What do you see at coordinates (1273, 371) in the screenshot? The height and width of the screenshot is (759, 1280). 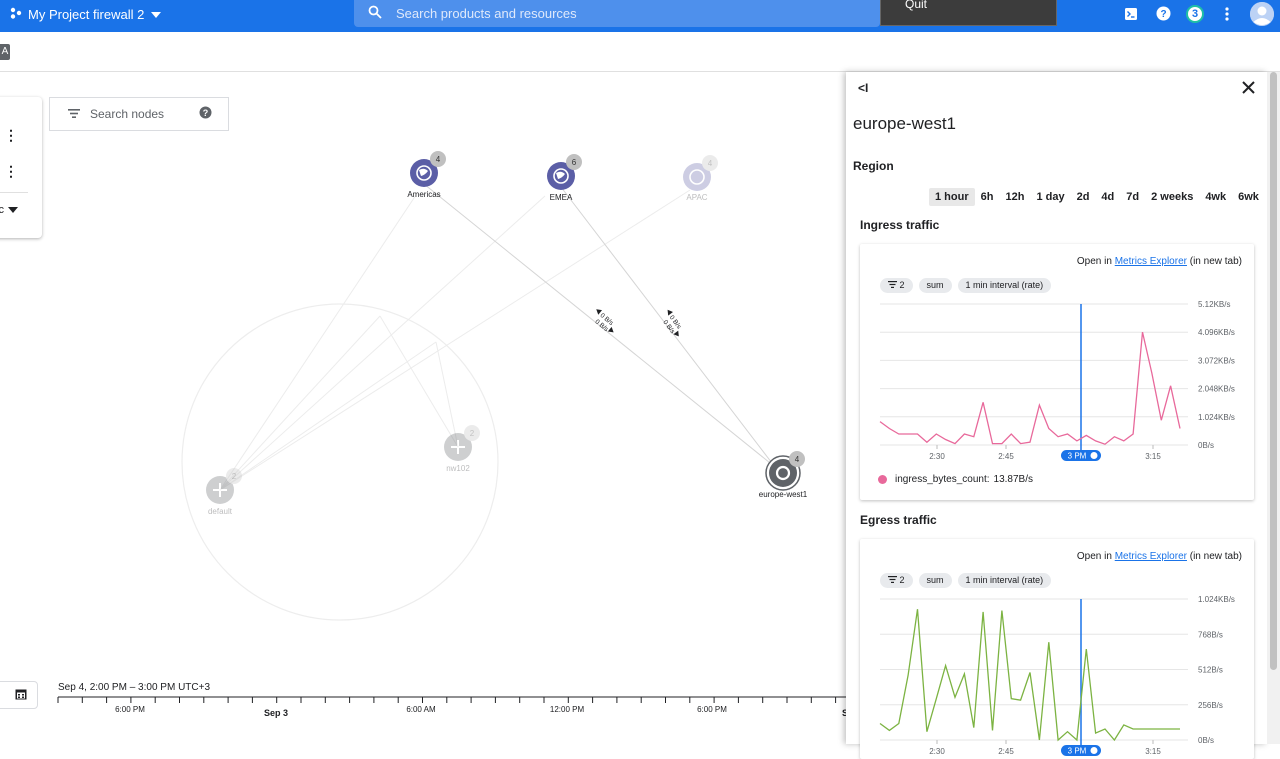 I see `panel-scrollbar-thumb` at bounding box center [1273, 371].